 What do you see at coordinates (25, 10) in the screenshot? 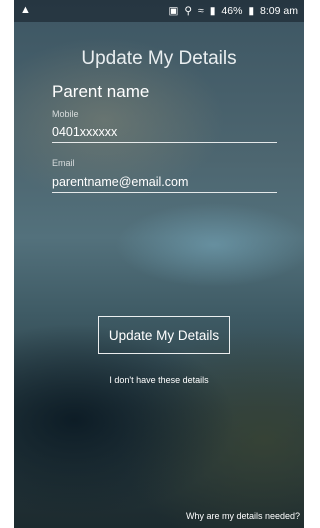
I see `notification-icon: ▲` at bounding box center [25, 10].